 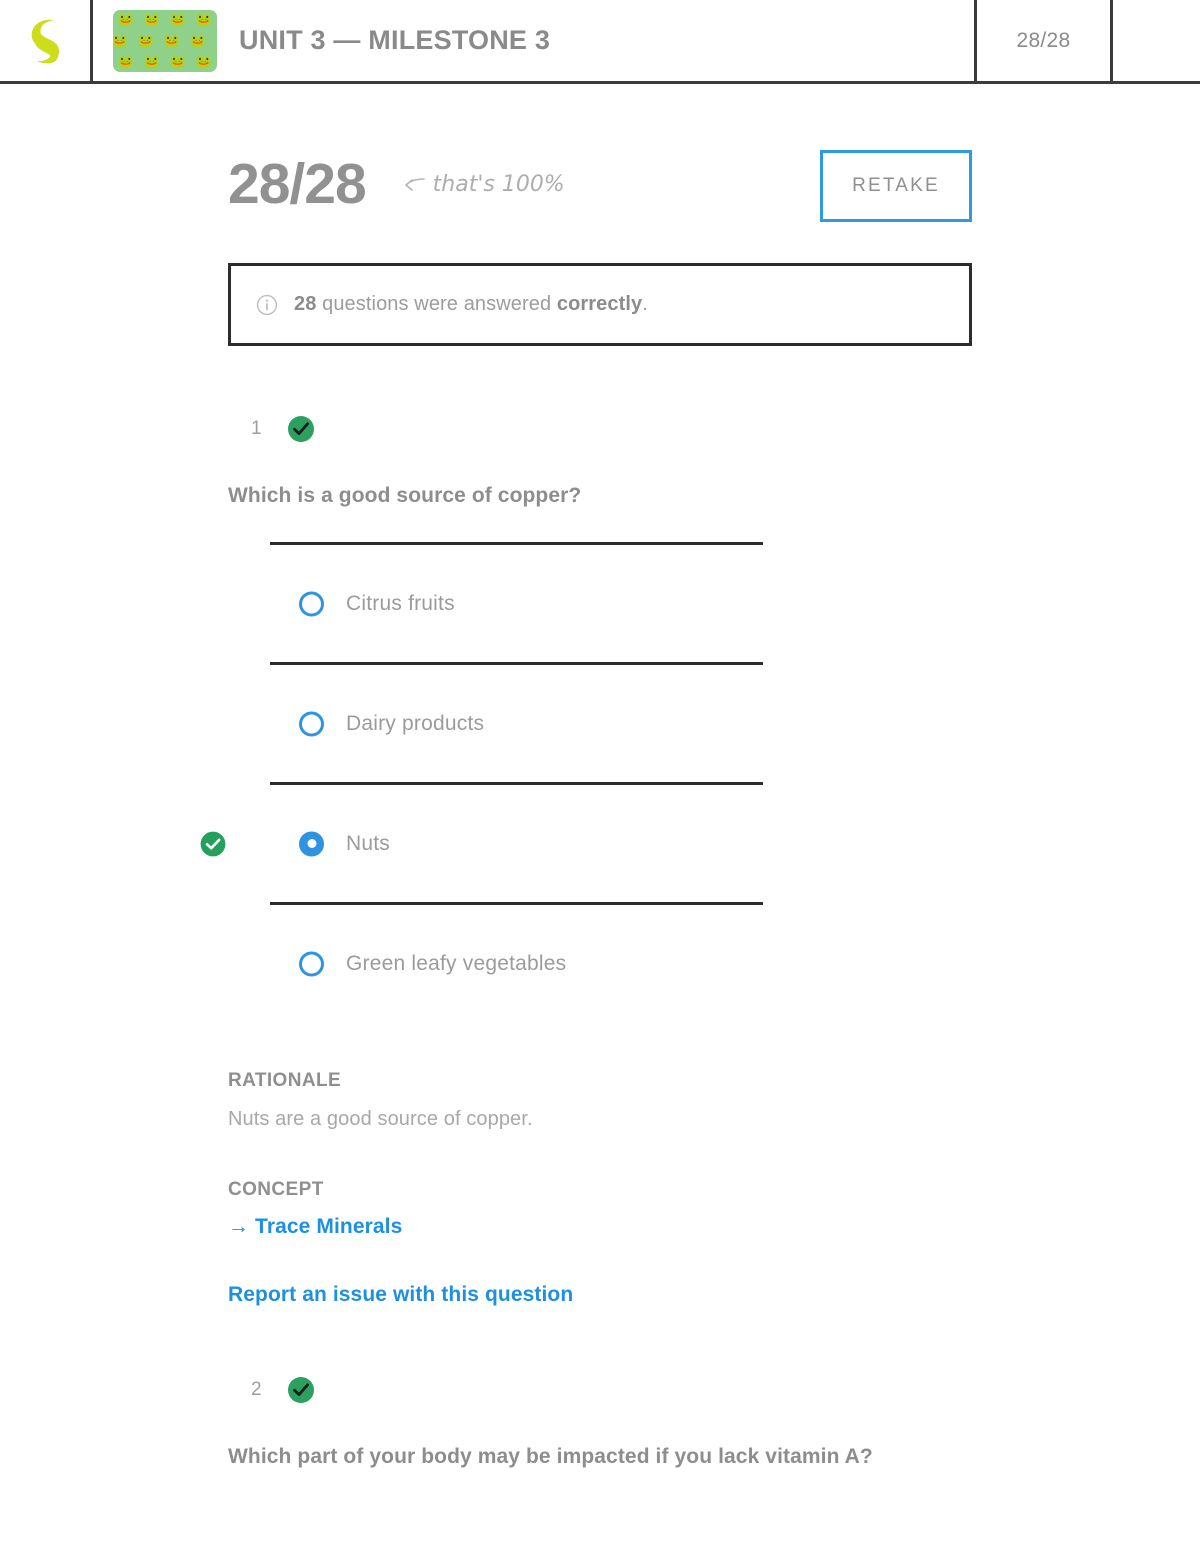 What do you see at coordinates (896, 186) in the screenshot?
I see `retake-button: RETAKE` at bounding box center [896, 186].